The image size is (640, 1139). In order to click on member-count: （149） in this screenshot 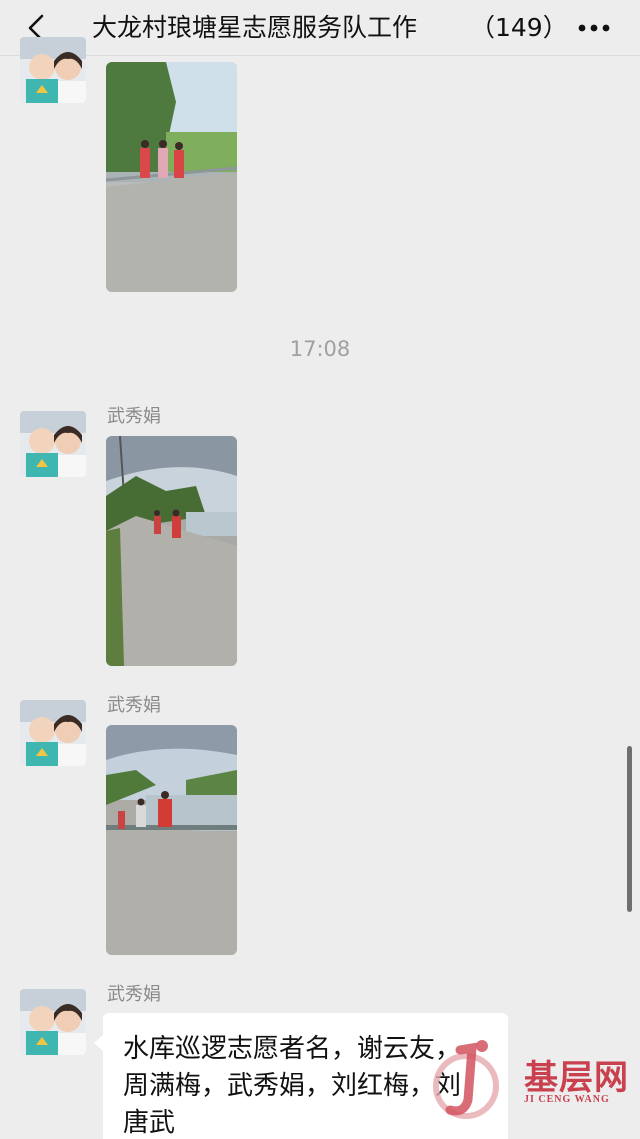, I will do `click(519, 27)`.